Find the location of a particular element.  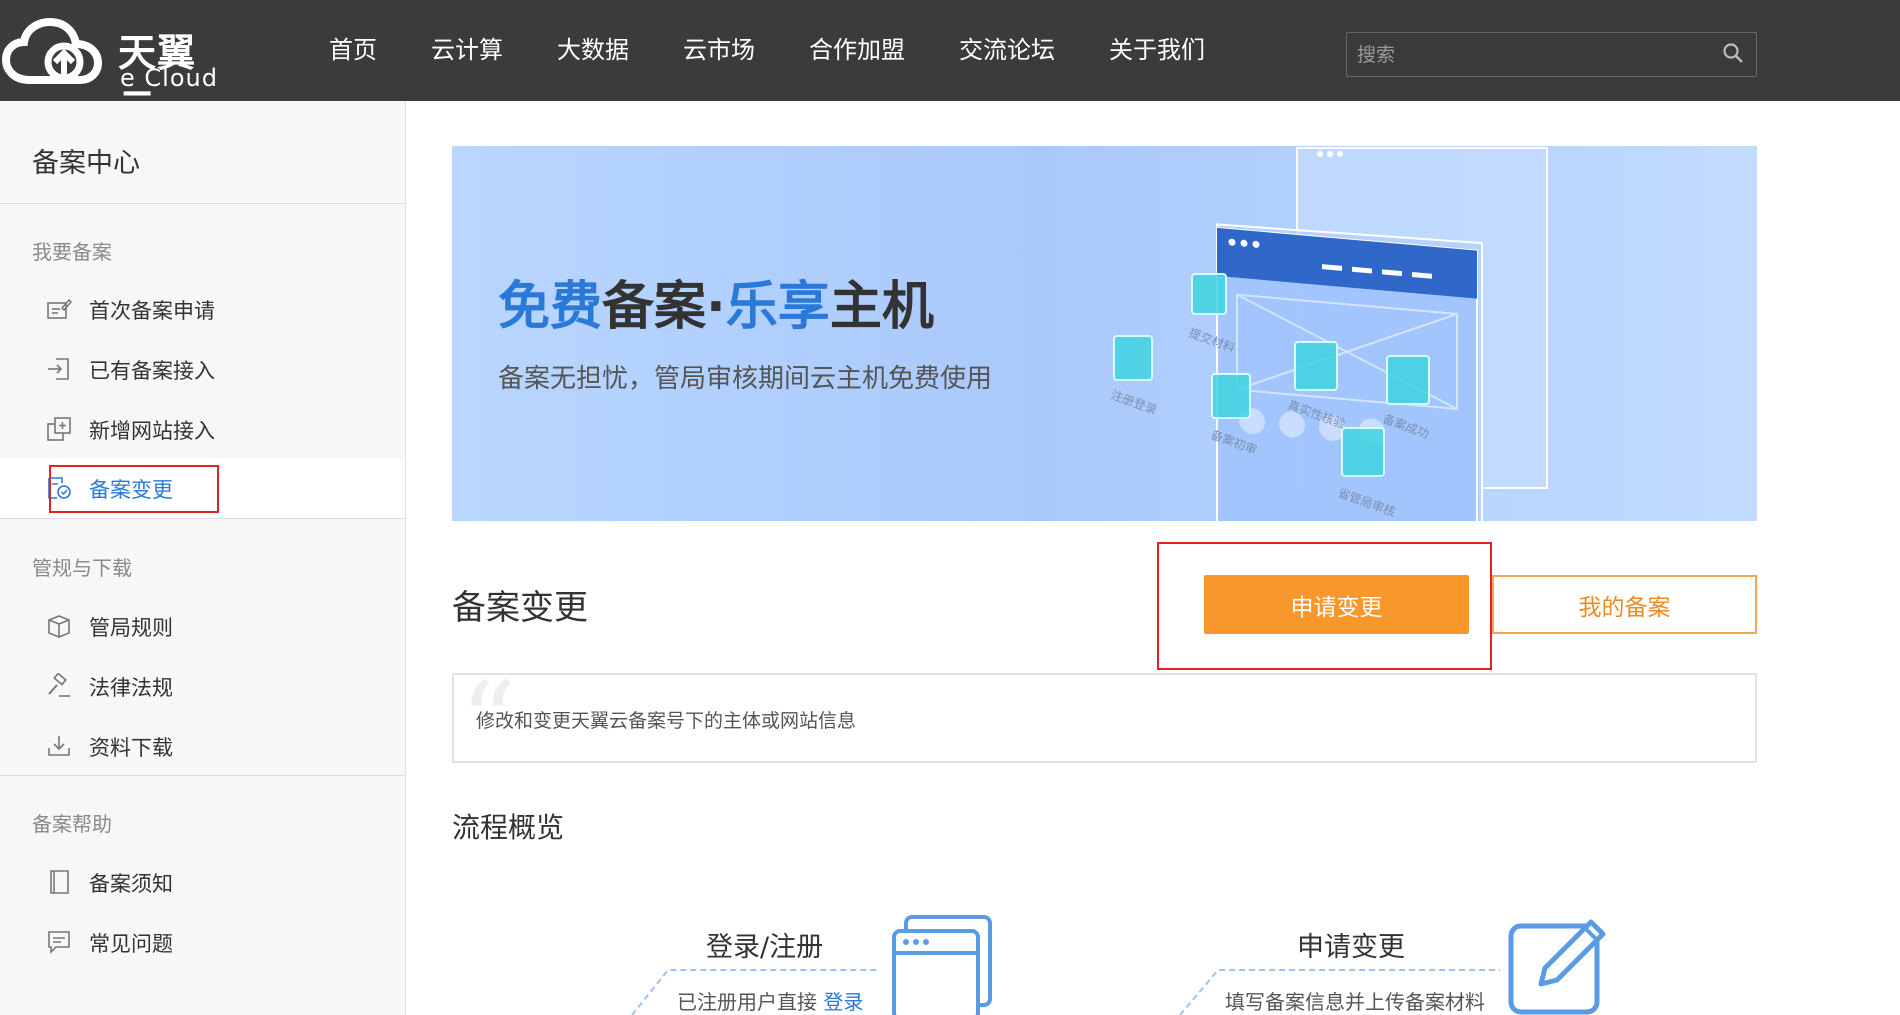

banner-illustration: 提交材料 注册登录 备案初审 真实性核验 备案成功 省管局审核 is located at coordinates (1328, 334).